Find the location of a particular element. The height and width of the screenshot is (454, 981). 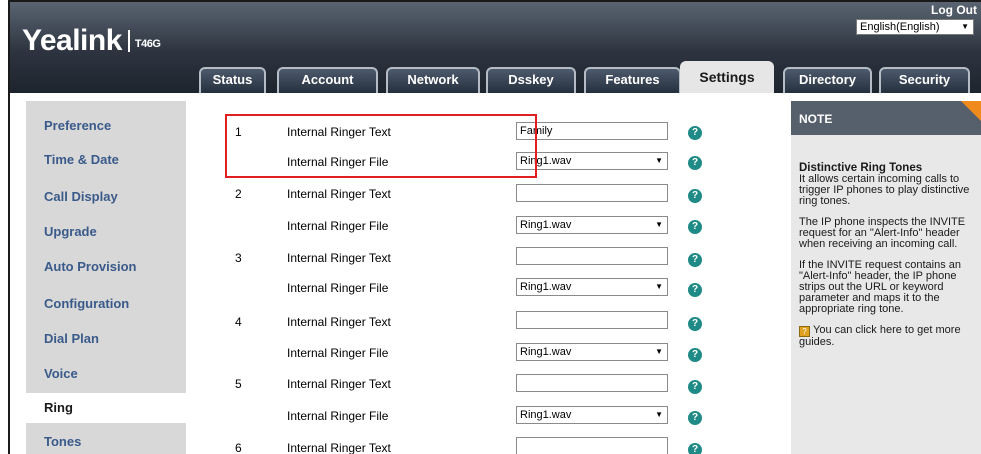

sidebar-item-preference: Preference is located at coordinates (106, 126).